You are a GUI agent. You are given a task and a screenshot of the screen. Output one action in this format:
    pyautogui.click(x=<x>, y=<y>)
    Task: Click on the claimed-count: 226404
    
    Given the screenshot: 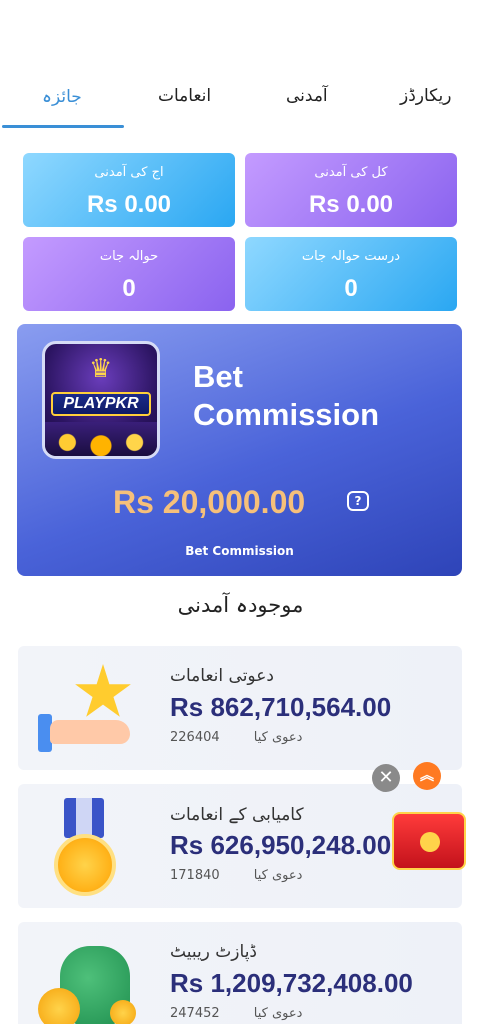 What is the action you would take?
    pyautogui.click(x=195, y=737)
    